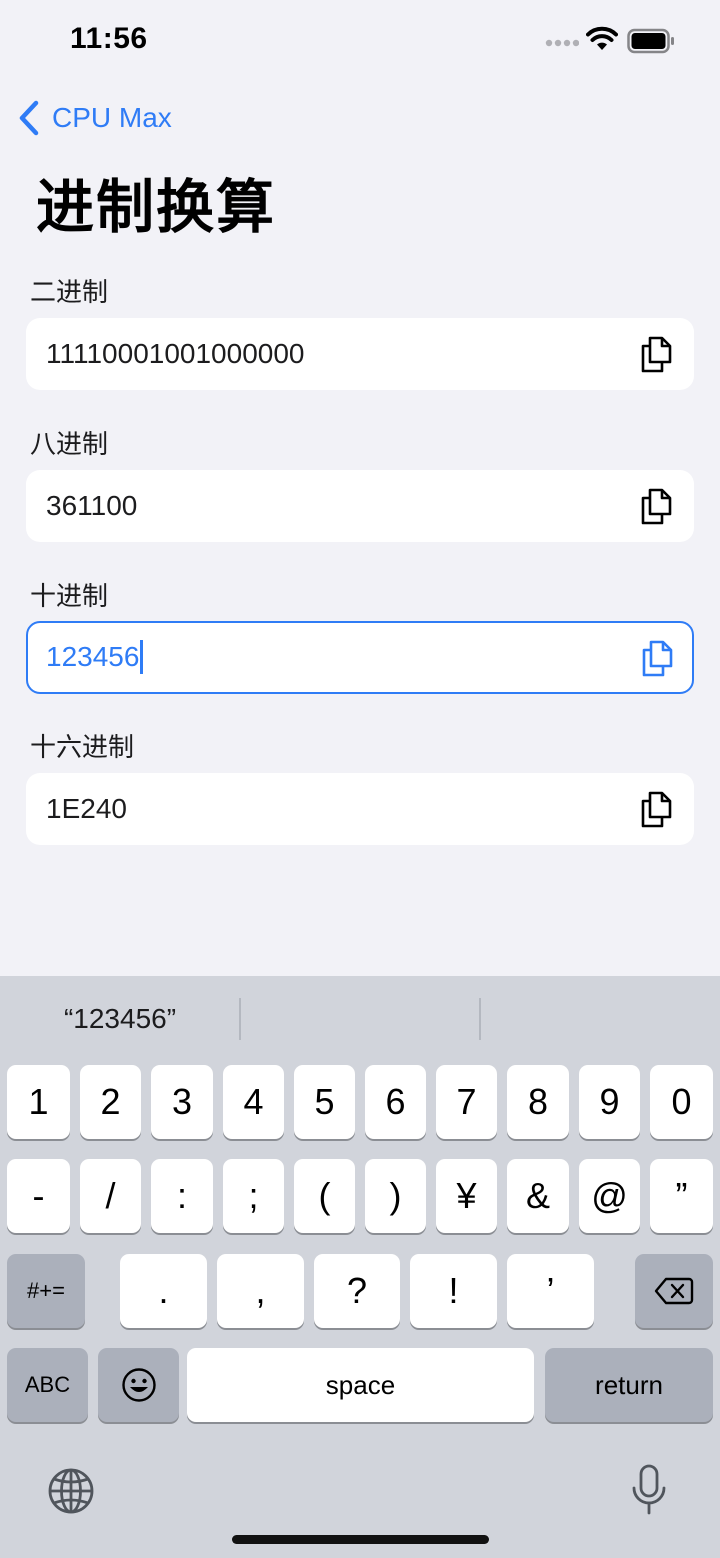 Image resolution: width=720 pixels, height=1558 pixels. What do you see at coordinates (324, 1196) in the screenshot?
I see `key: (` at bounding box center [324, 1196].